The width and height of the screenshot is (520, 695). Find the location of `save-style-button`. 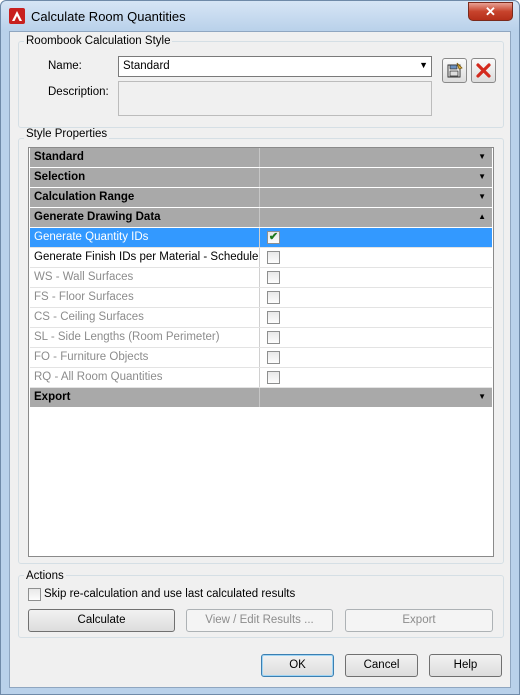

save-style-button is located at coordinates (454, 70).